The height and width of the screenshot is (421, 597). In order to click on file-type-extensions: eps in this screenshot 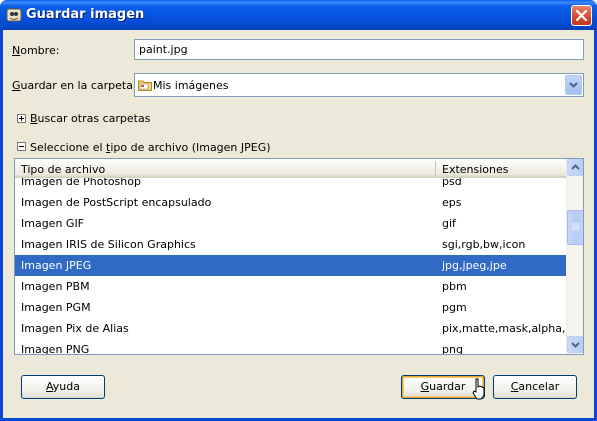, I will do `click(452, 202)`.